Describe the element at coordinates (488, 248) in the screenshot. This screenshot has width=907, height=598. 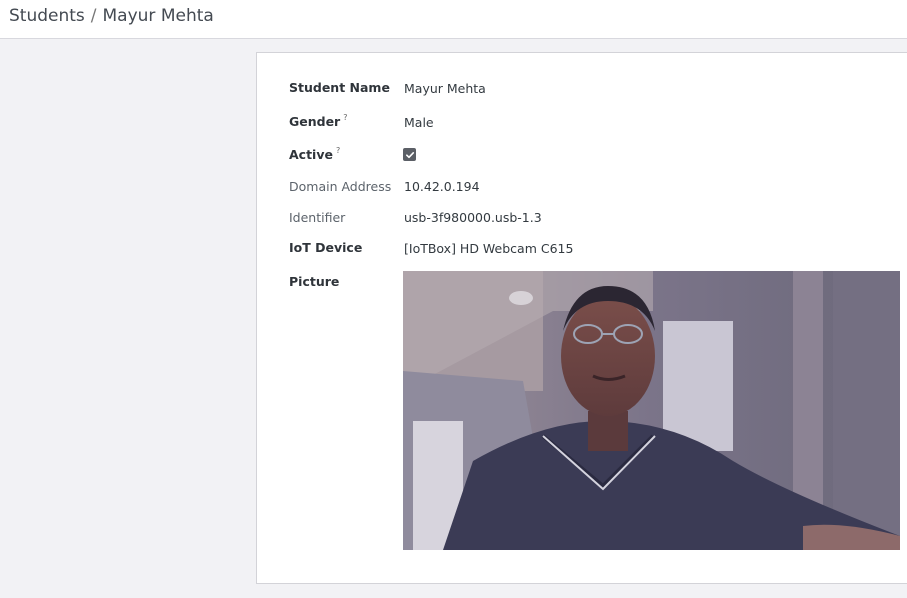
I see `iot-device-field: [IoTBox] HD Webcam C615` at that location.